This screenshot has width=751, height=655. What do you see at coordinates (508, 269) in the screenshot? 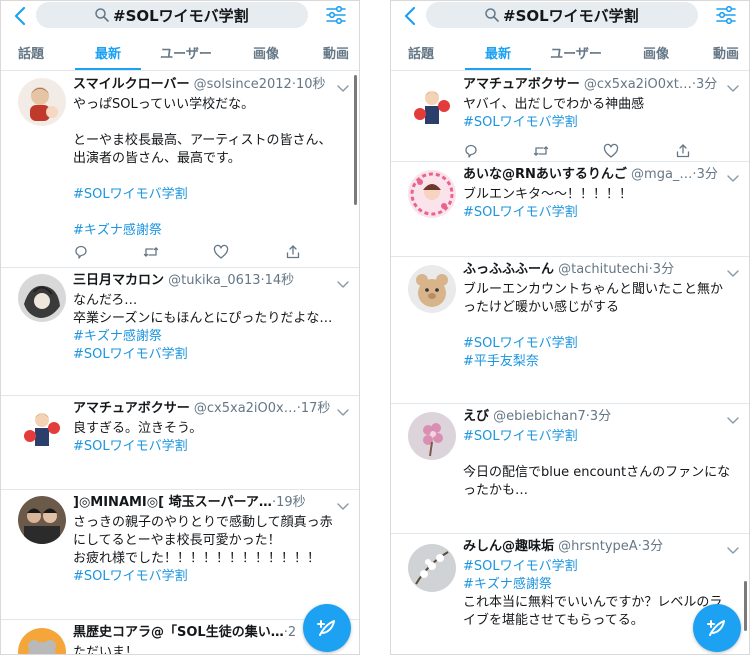
I see `user-name: ふっふふふーん` at bounding box center [508, 269].